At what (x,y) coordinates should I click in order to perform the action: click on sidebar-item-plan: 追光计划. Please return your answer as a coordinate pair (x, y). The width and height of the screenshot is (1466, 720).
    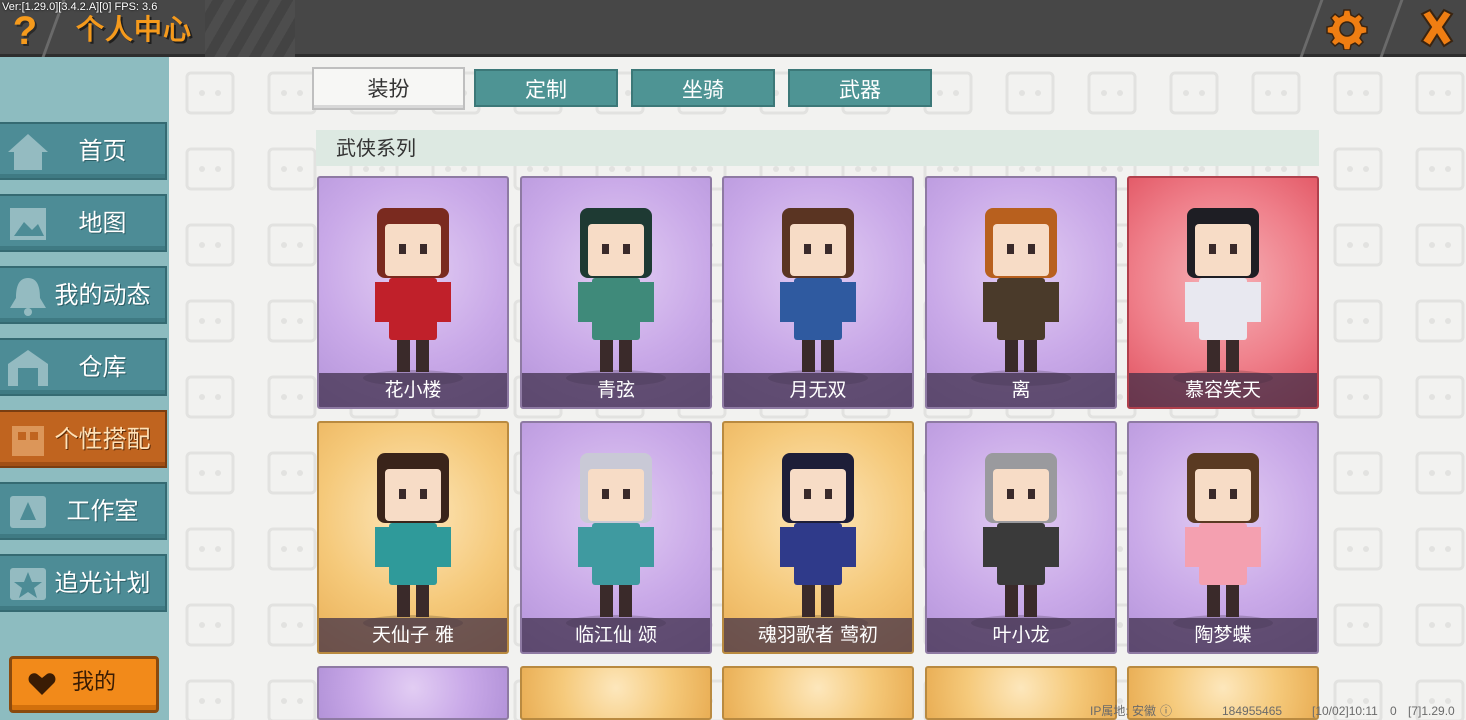
    Looking at the image, I should click on (83, 583).